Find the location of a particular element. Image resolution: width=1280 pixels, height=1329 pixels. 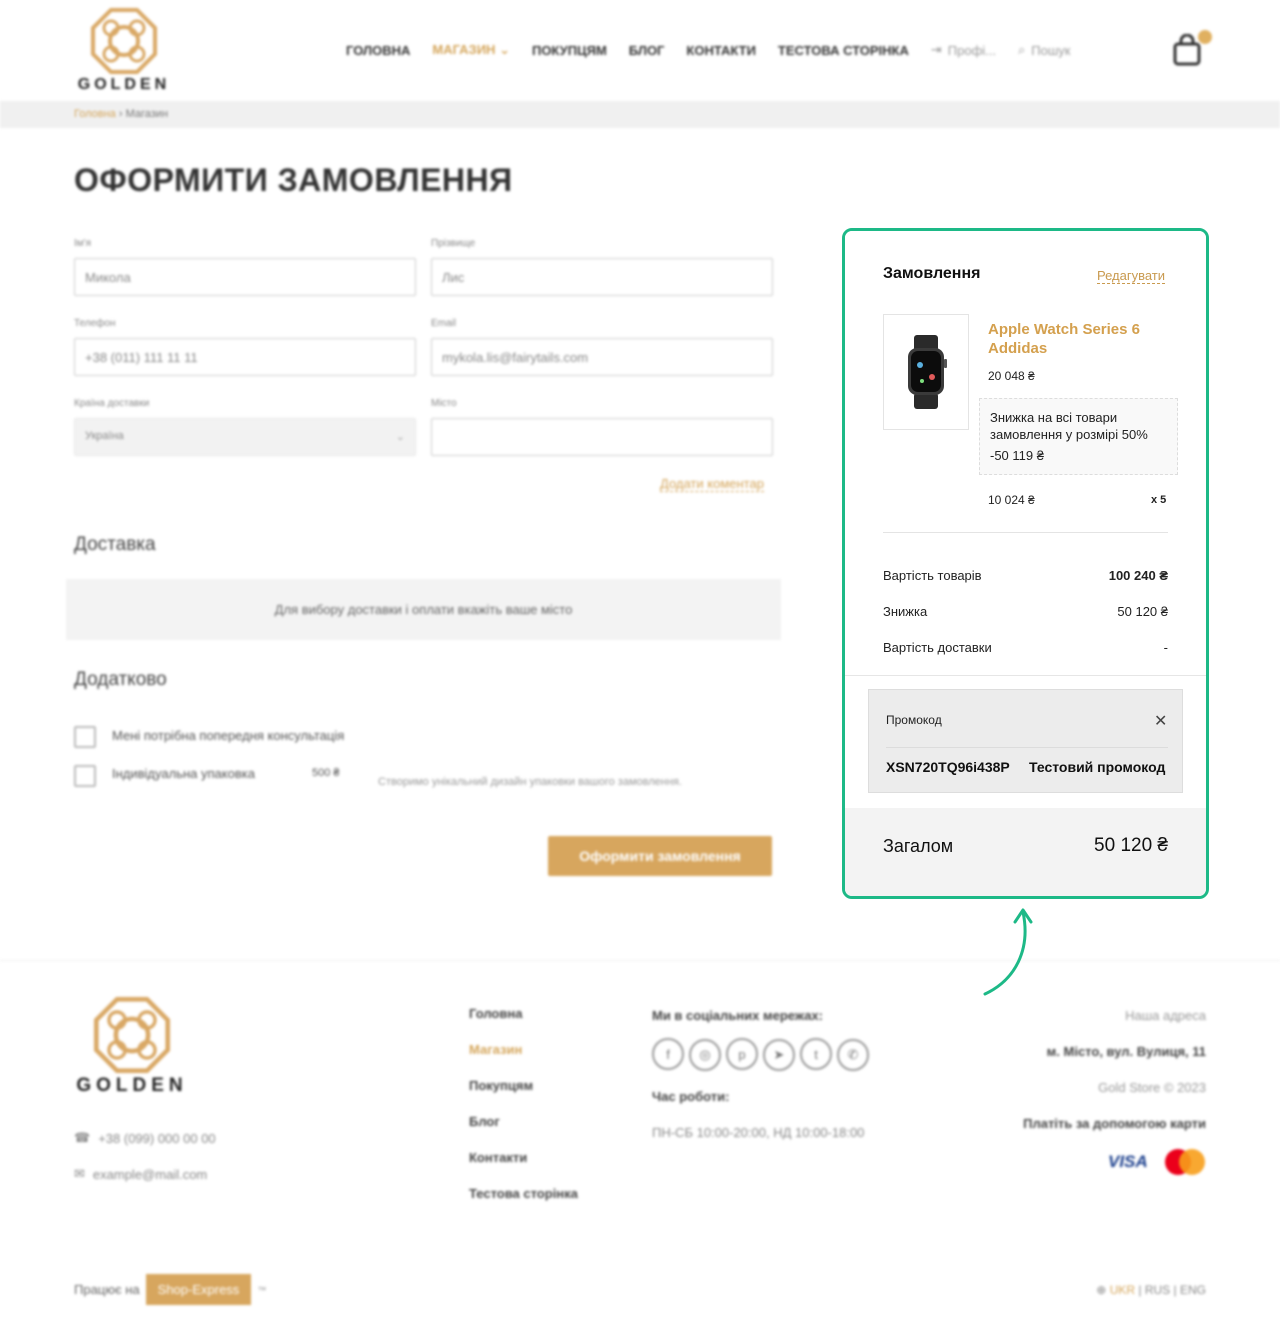

whatsapp-icon: ✆ is located at coordinates (853, 1054).